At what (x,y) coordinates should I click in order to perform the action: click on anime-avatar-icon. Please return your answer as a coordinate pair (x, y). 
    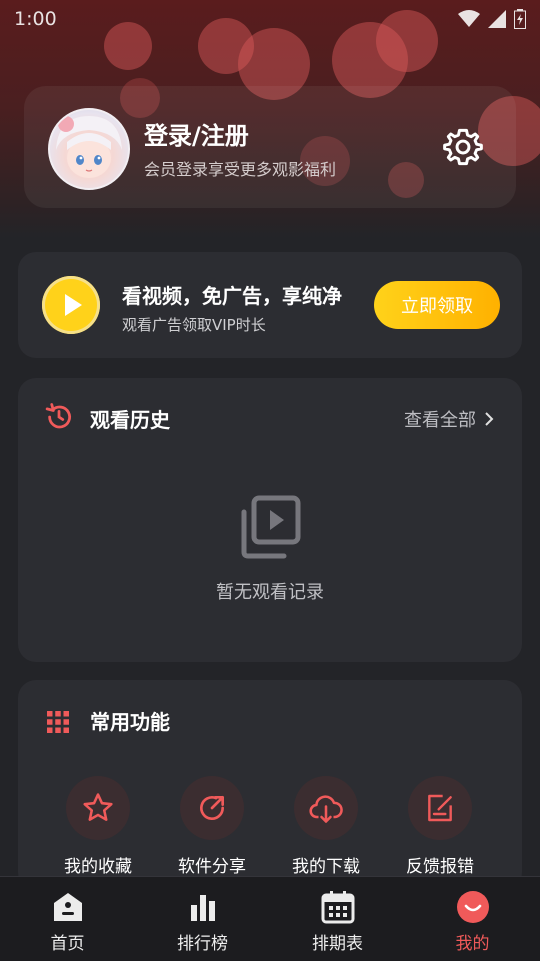
    Looking at the image, I should click on (89, 147).